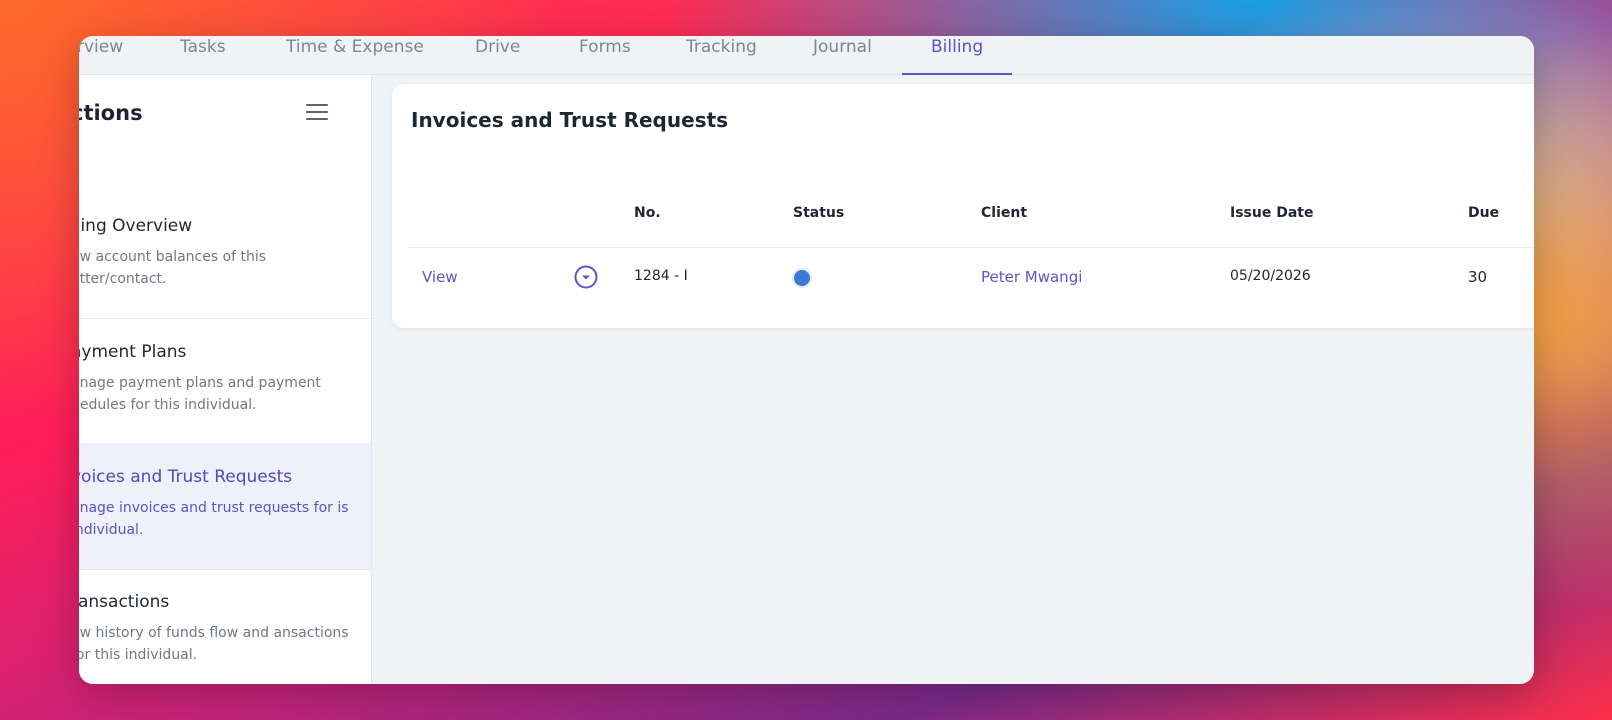 This screenshot has height=720, width=1612. Describe the element at coordinates (586, 277) in the screenshot. I see `chevron-down-circle-icon` at that location.